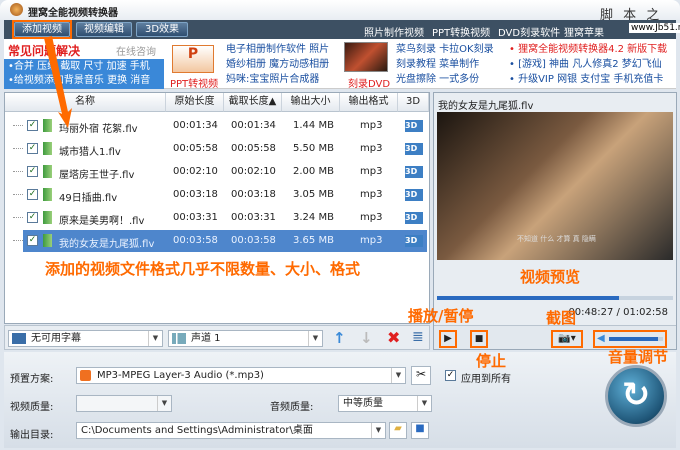  What do you see at coordinates (491, 361) in the screenshot?
I see `annotation-stop: 停止` at bounding box center [491, 361].